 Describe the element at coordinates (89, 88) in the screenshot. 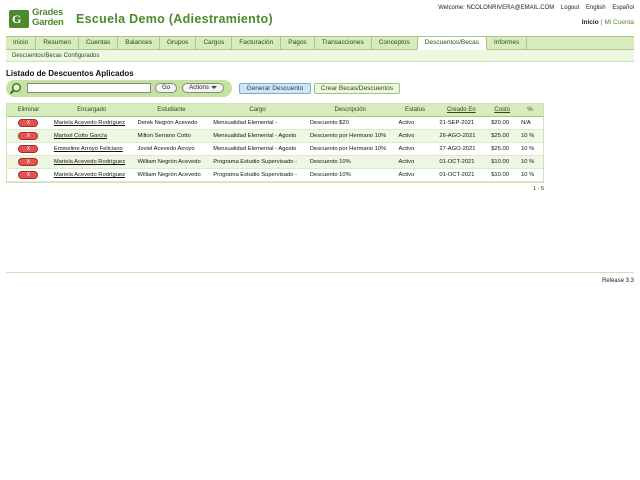

I see `search-input` at that location.